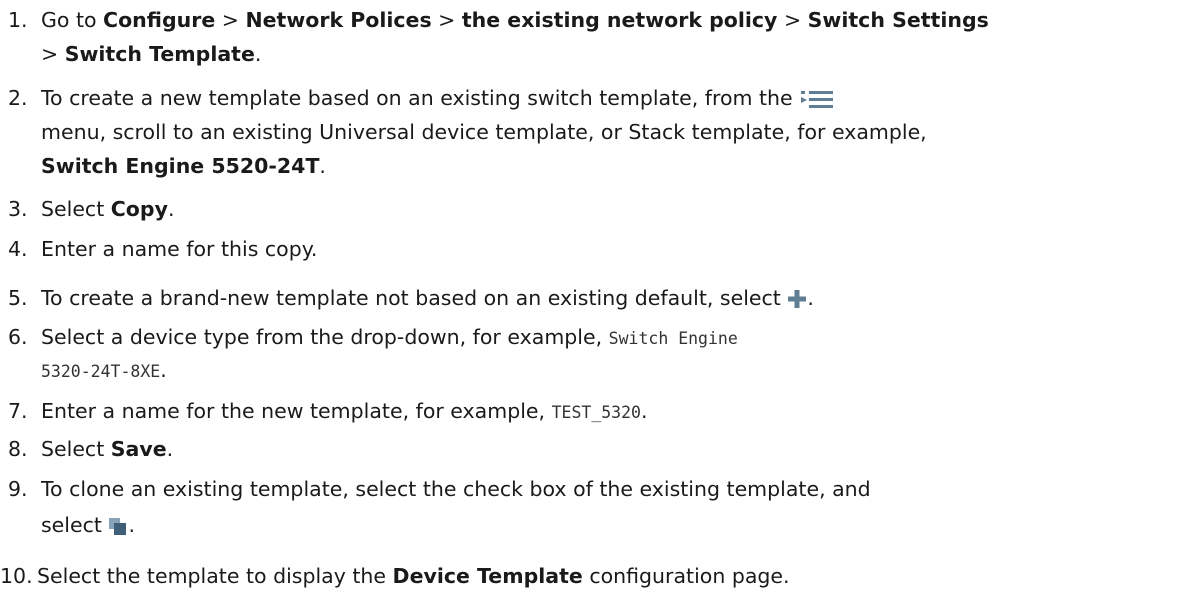  What do you see at coordinates (619, 20) in the screenshot?
I see `ui-label: the existing network policy` at bounding box center [619, 20].